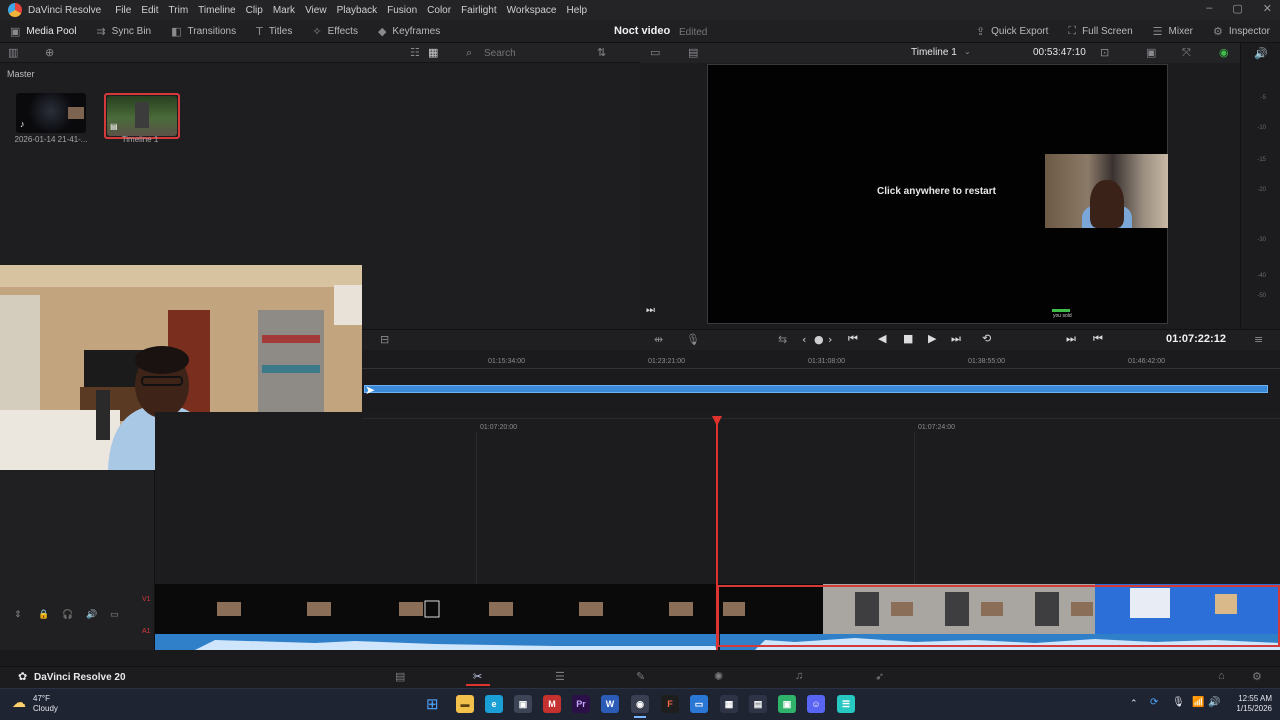 The height and width of the screenshot is (720, 1280). I want to click on search-input, so click(549, 53).